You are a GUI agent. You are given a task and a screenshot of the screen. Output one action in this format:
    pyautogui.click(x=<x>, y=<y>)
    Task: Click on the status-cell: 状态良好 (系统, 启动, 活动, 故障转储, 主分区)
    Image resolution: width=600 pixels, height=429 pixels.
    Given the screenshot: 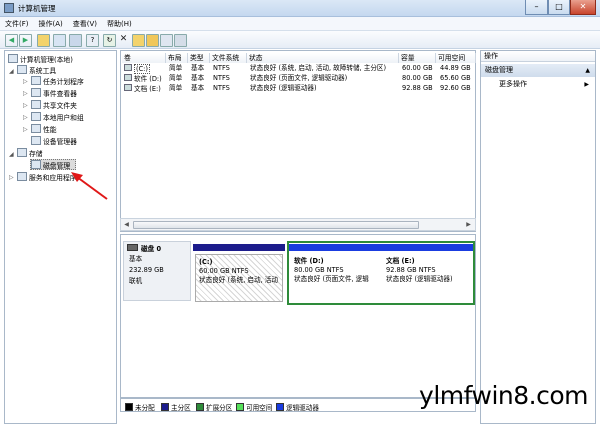 What is the action you would take?
    pyautogui.click(x=318, y=68)
    